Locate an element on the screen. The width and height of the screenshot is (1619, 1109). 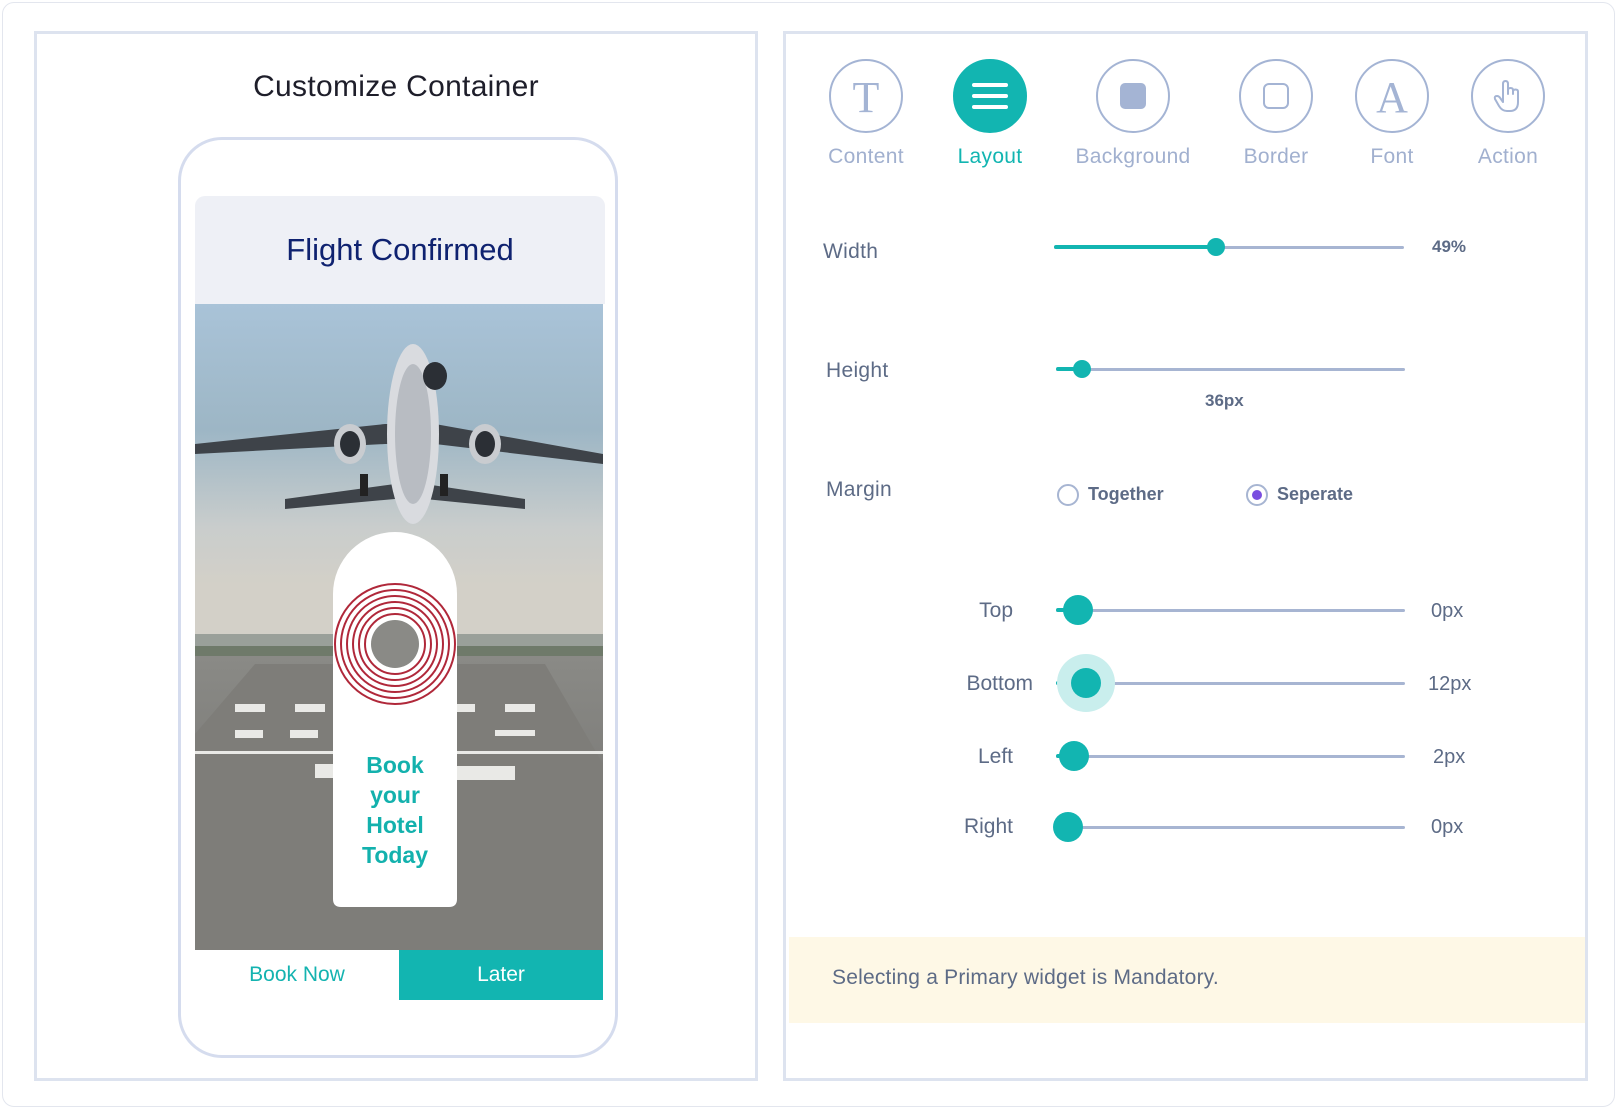
margin-bottom-value: 12px is located at coordinates (1450, 684).